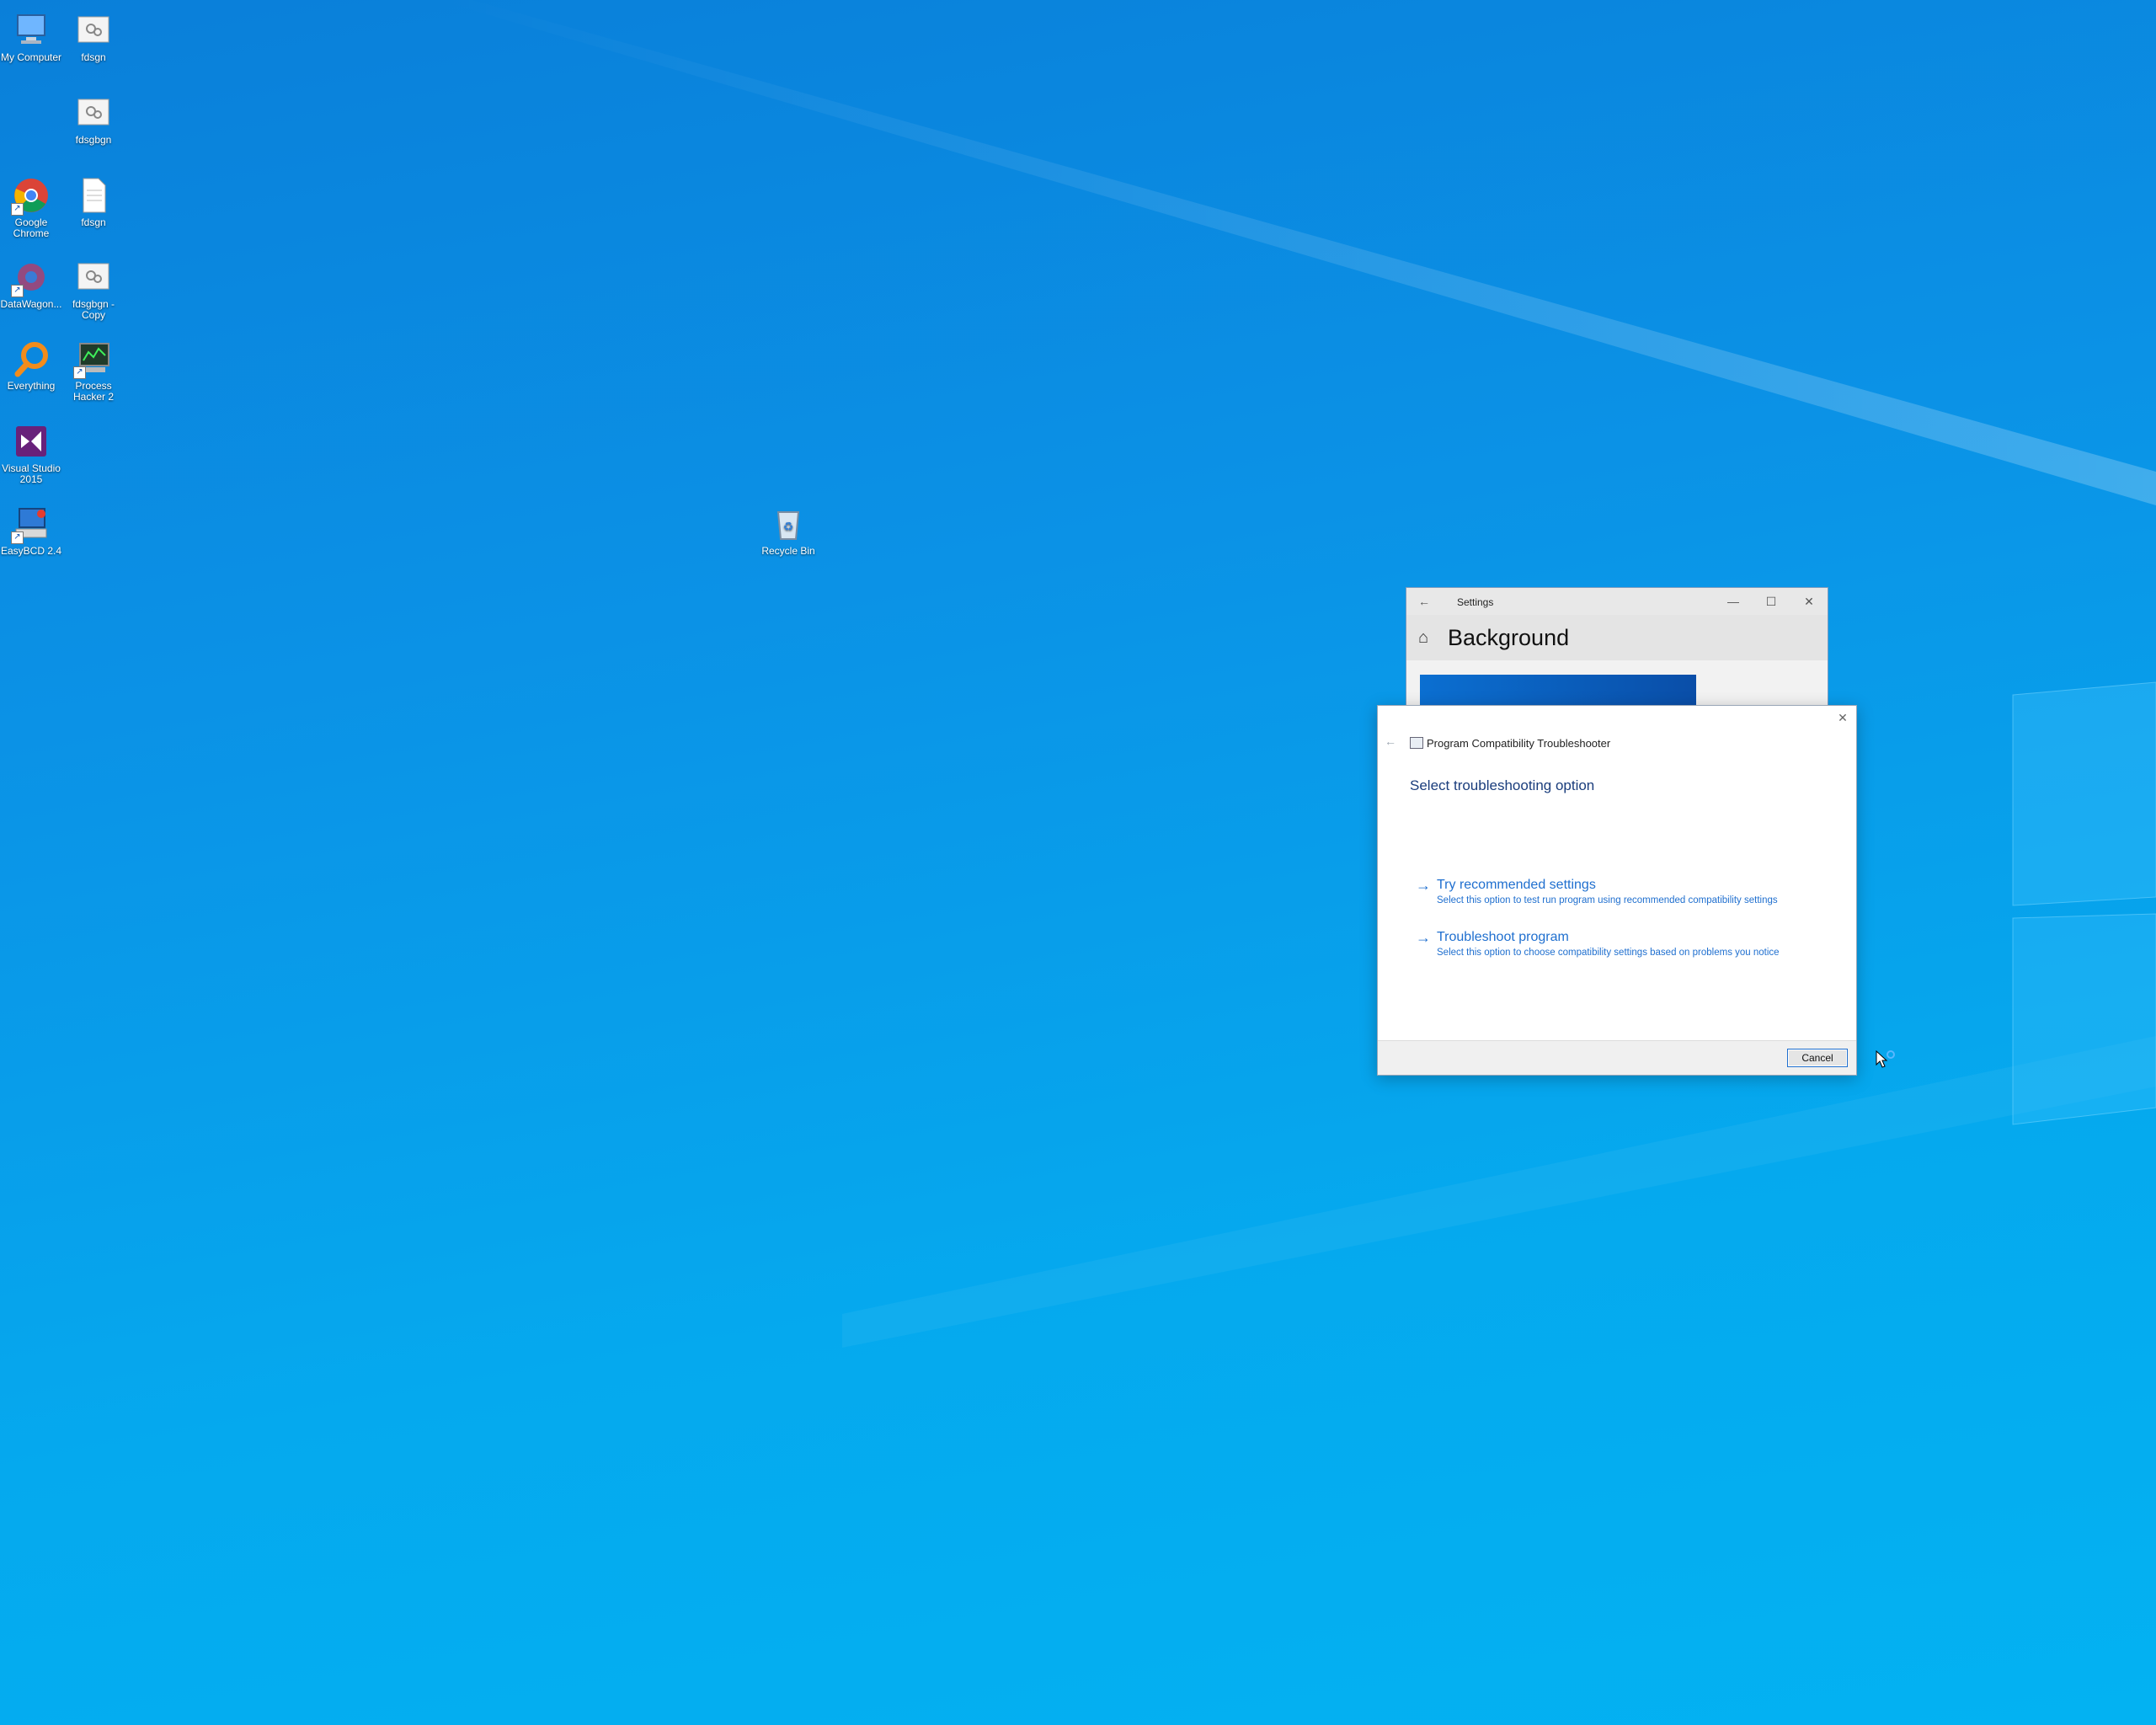  I want to click on page-title: Background, so click(1509, 637).